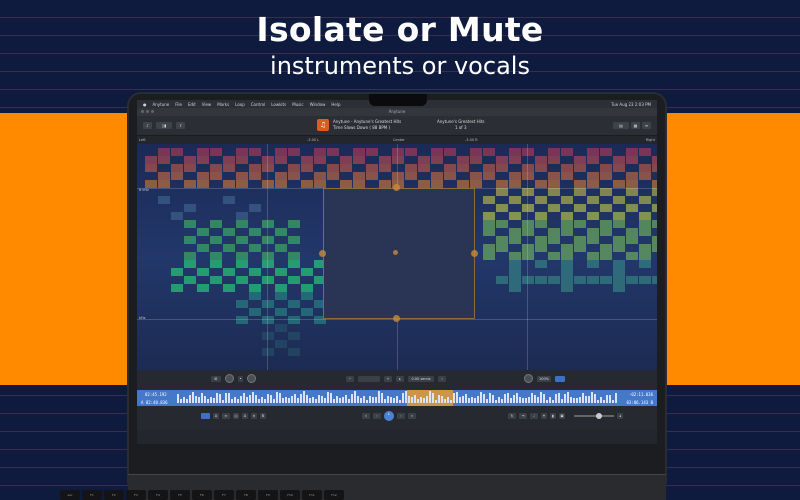 This screenshot has height=500, width=800. I want to click on fast-forward-button: », so click(412, 416).